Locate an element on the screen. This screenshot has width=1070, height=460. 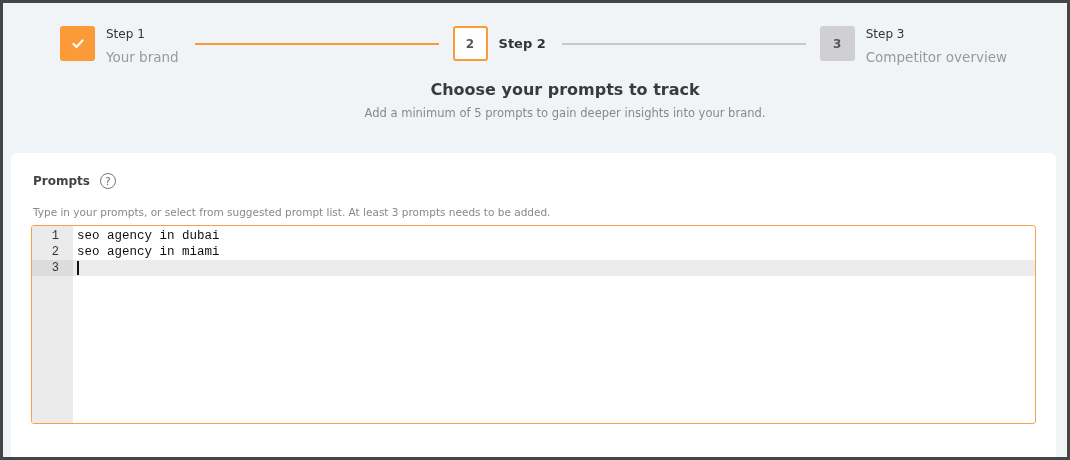
step-label: Step 3 is located at coordinates (885, 34).